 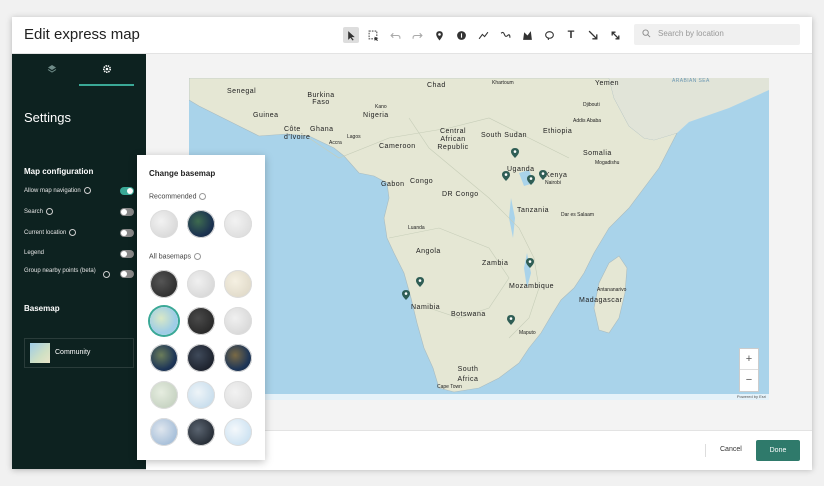 What do you see at coordinates (549, 35) in the screenshot?
I see `lasso-tool-button` at bounding box center [549, 35].